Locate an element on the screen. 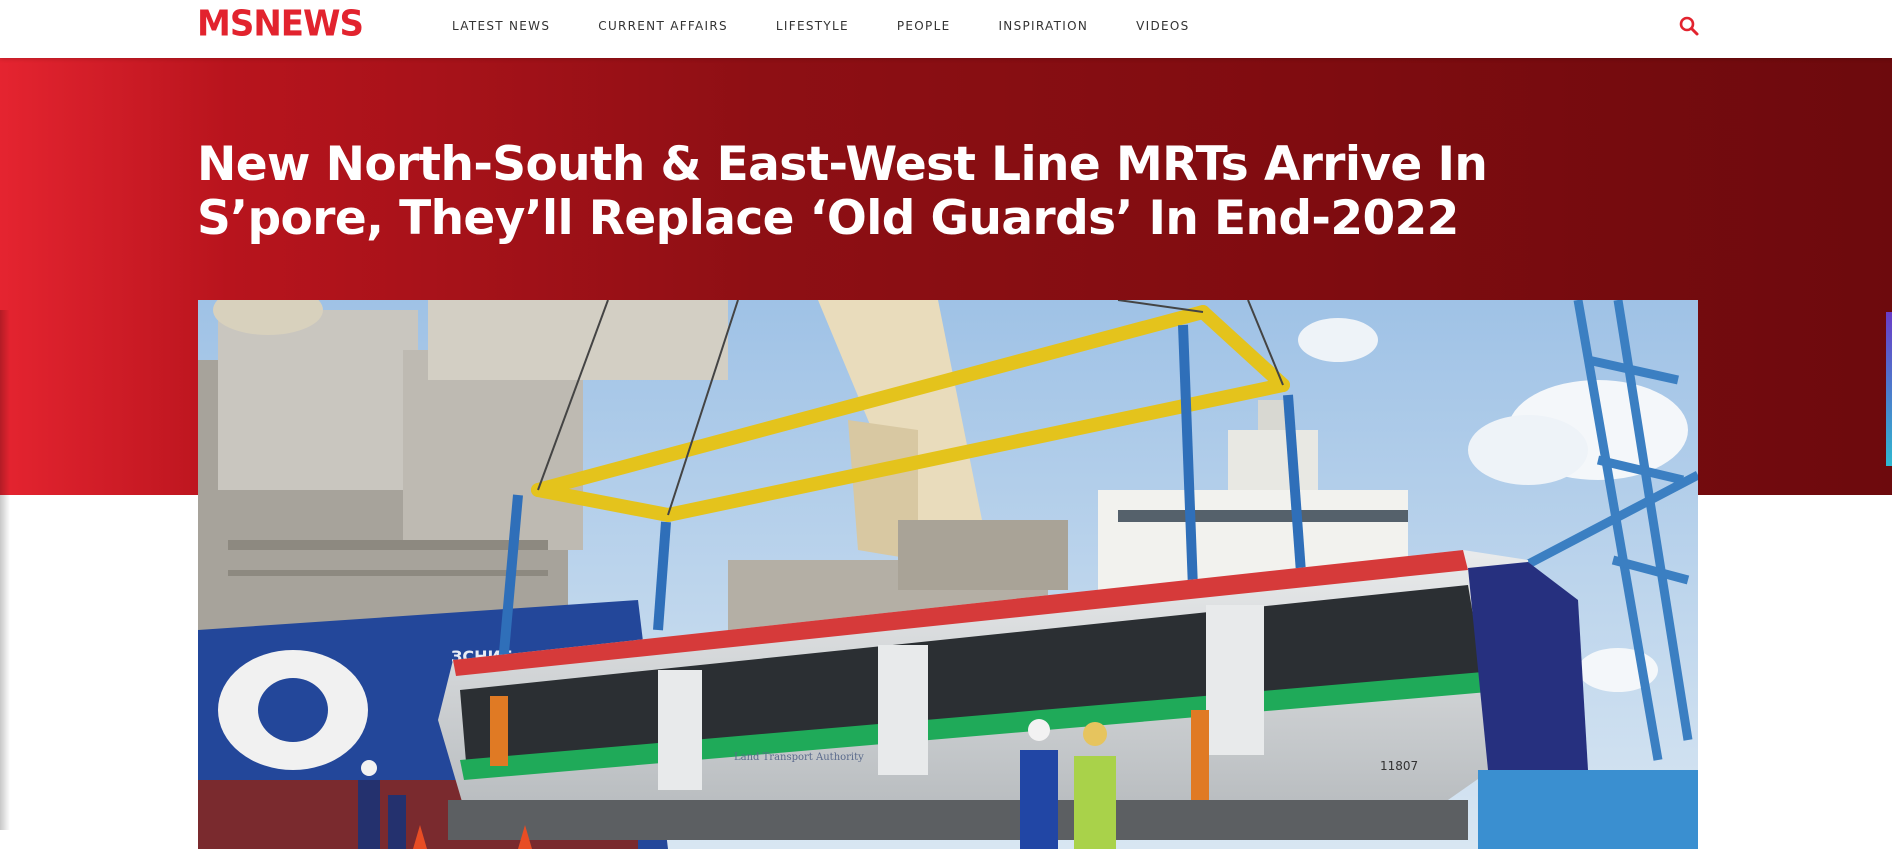 This screenshot has width=1892, height=849. nav-item-people: PEOPLE is located at coordinates (924, 26).